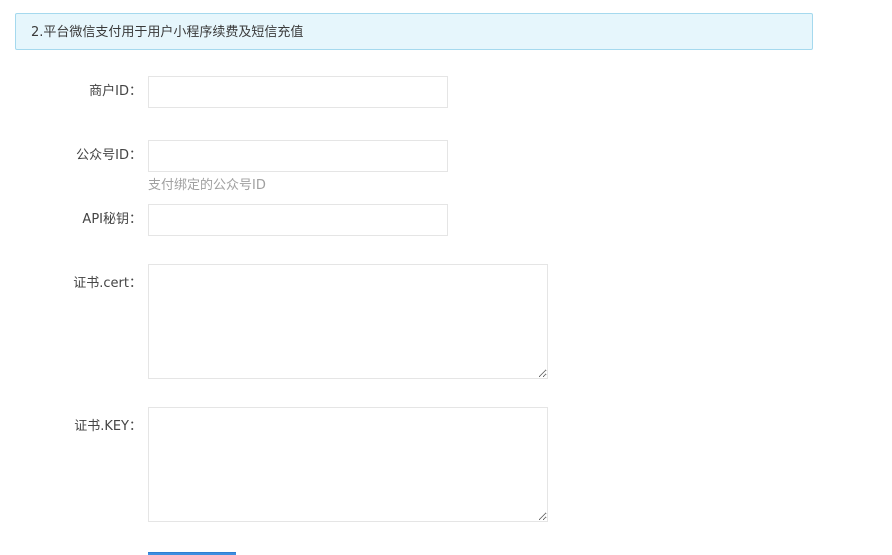 Image resolution: width=892 pixels, height=555 pixels. What do you see at coordinates (108, 426) in the screenshot?
I see `key-label: 证书.KEY：` at bounding box center [108, 426].